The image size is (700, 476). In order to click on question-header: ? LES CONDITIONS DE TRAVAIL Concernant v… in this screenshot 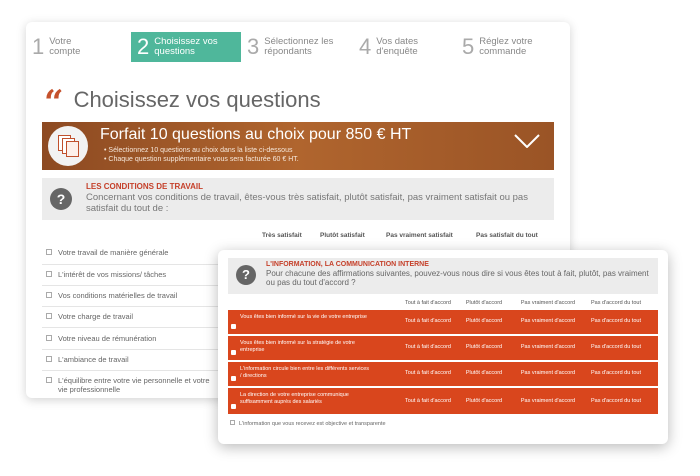, I will do `click(298, 199)`.